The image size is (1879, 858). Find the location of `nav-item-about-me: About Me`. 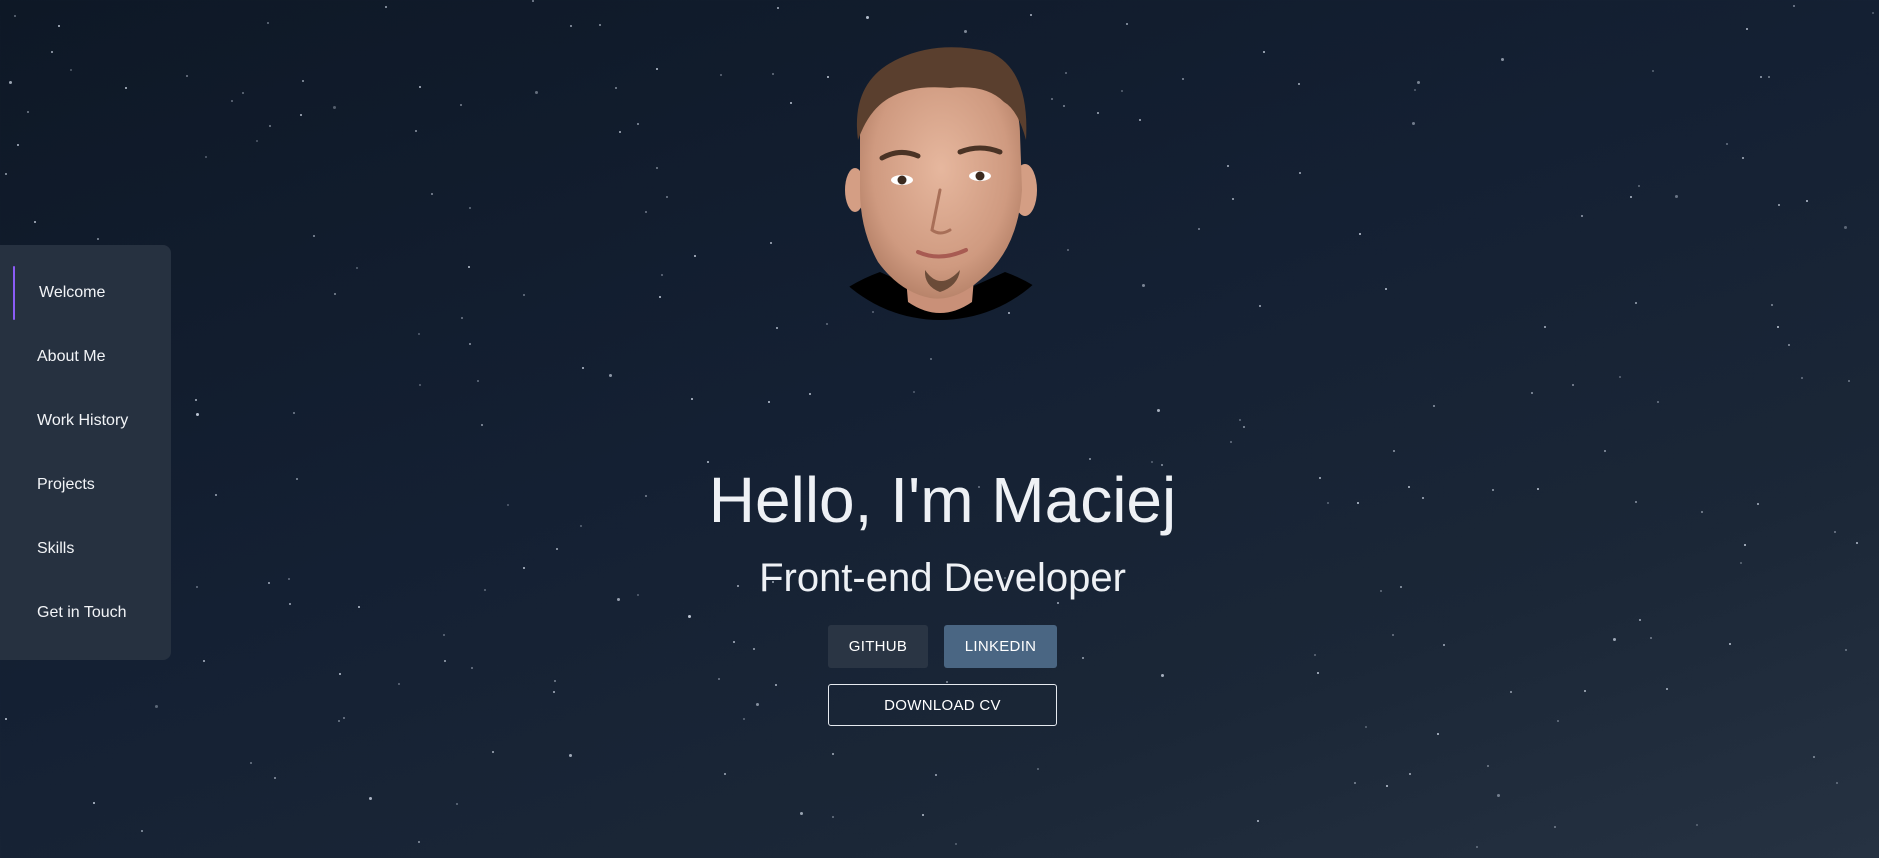

nav-item-about-me: About Me is located at coordinates (85, 357).